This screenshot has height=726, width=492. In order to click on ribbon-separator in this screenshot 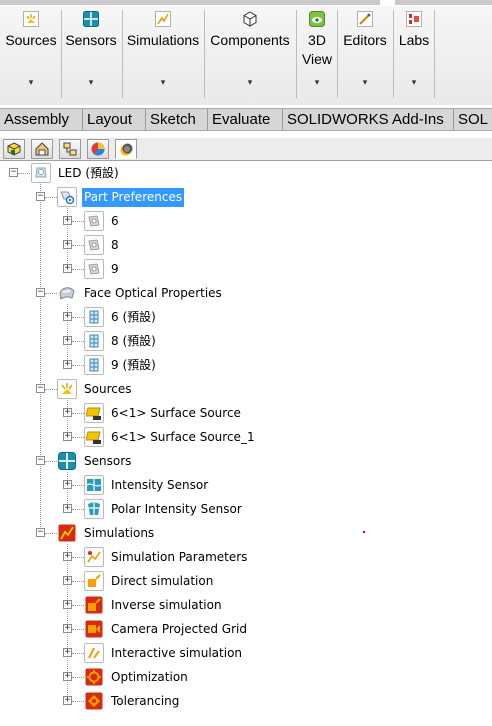, I will do `click(296, 54)`.